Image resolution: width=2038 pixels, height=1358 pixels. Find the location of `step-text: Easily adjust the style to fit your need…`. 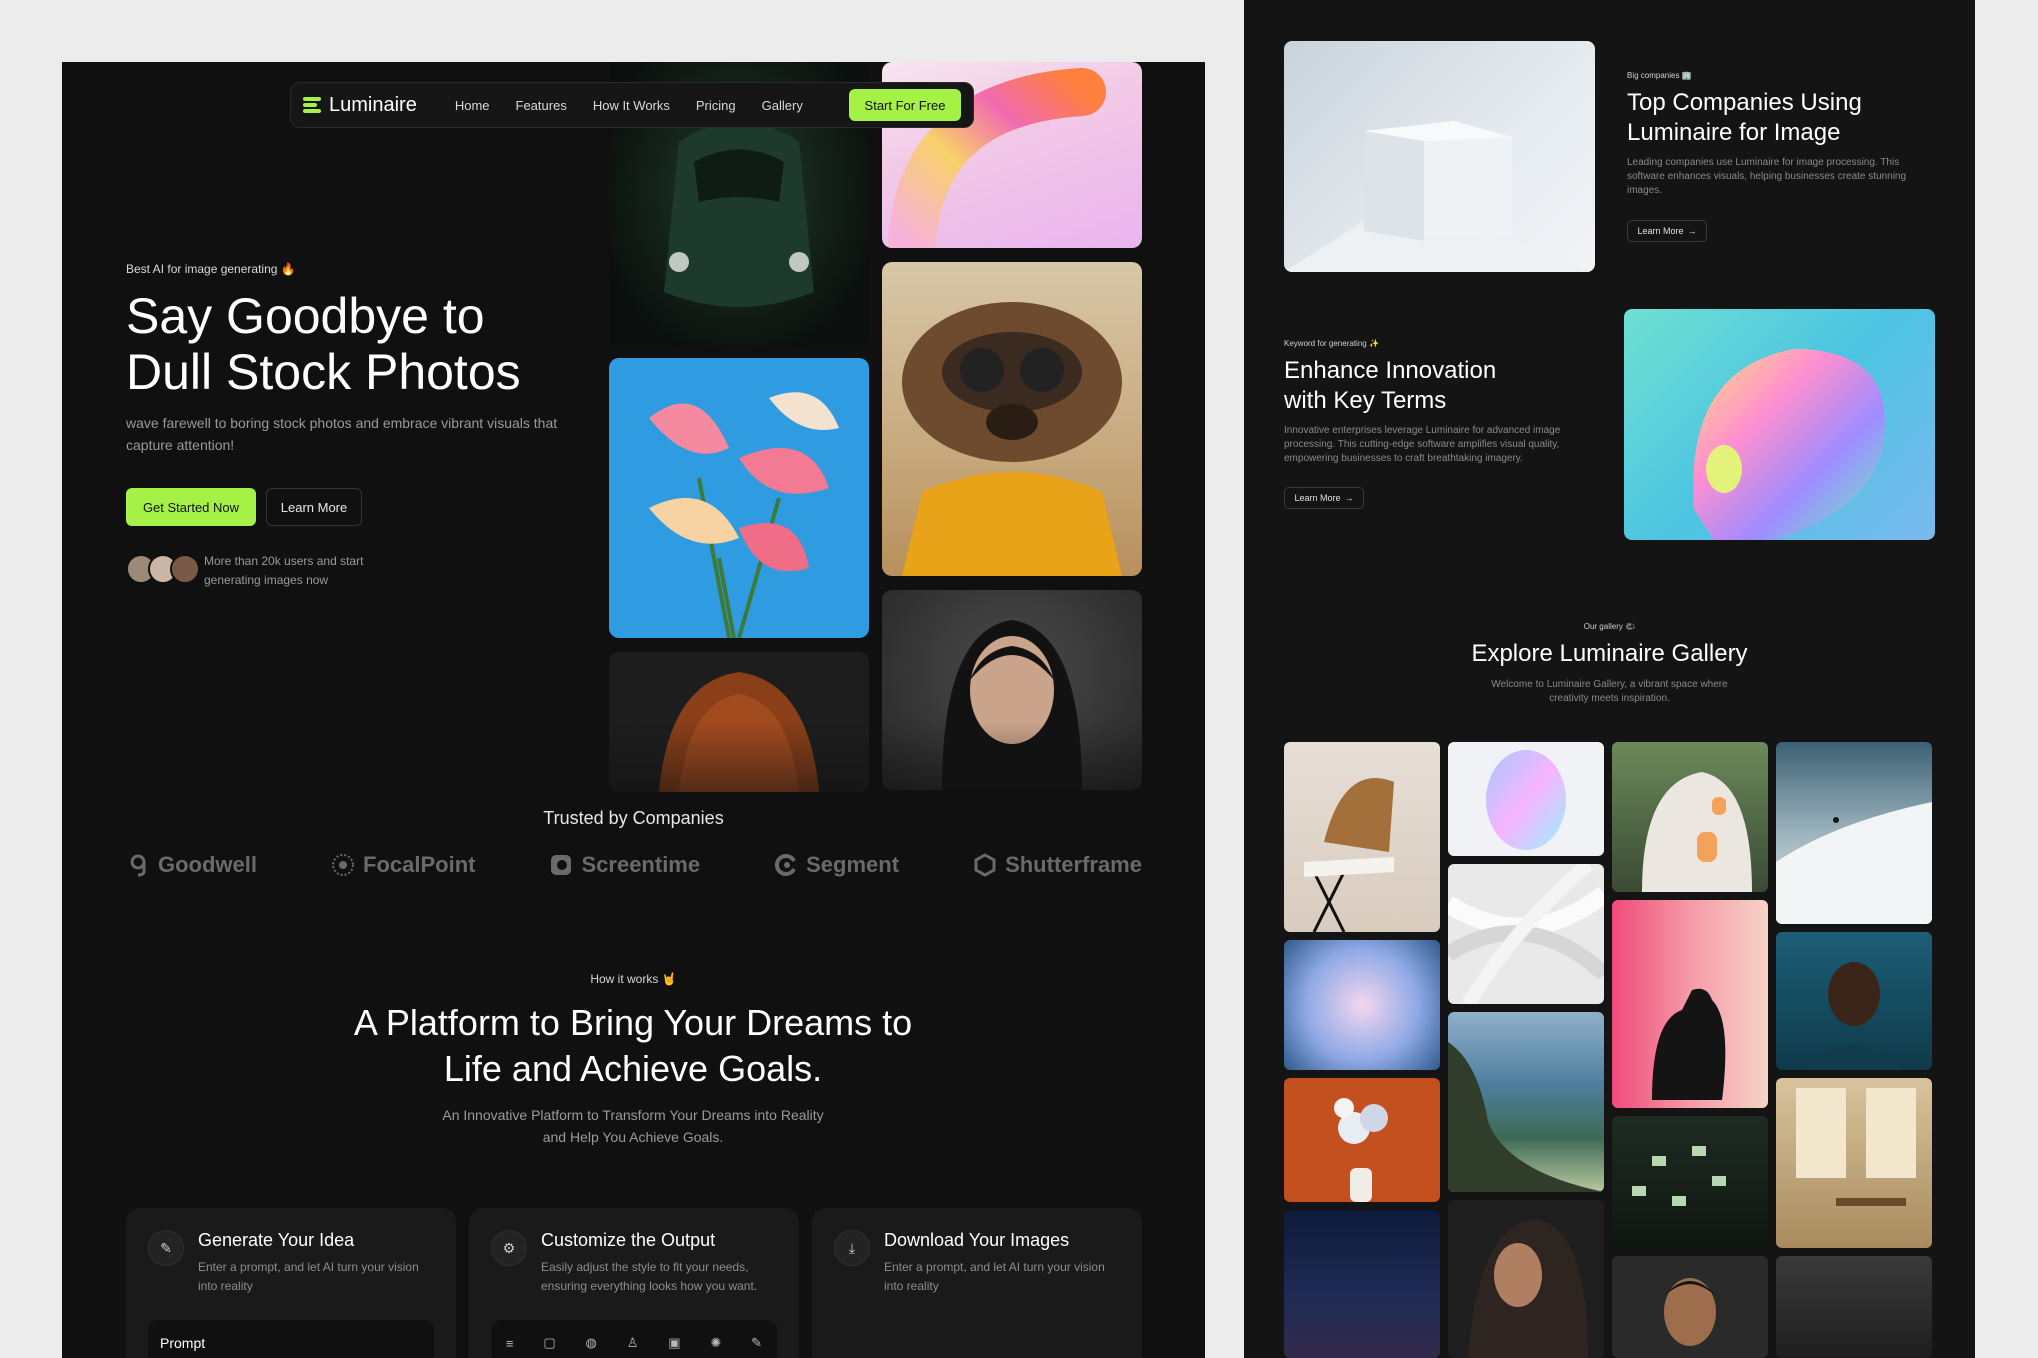

step-text: Easily adjust the style to fit your need… is located at coordinates (649, 1276).